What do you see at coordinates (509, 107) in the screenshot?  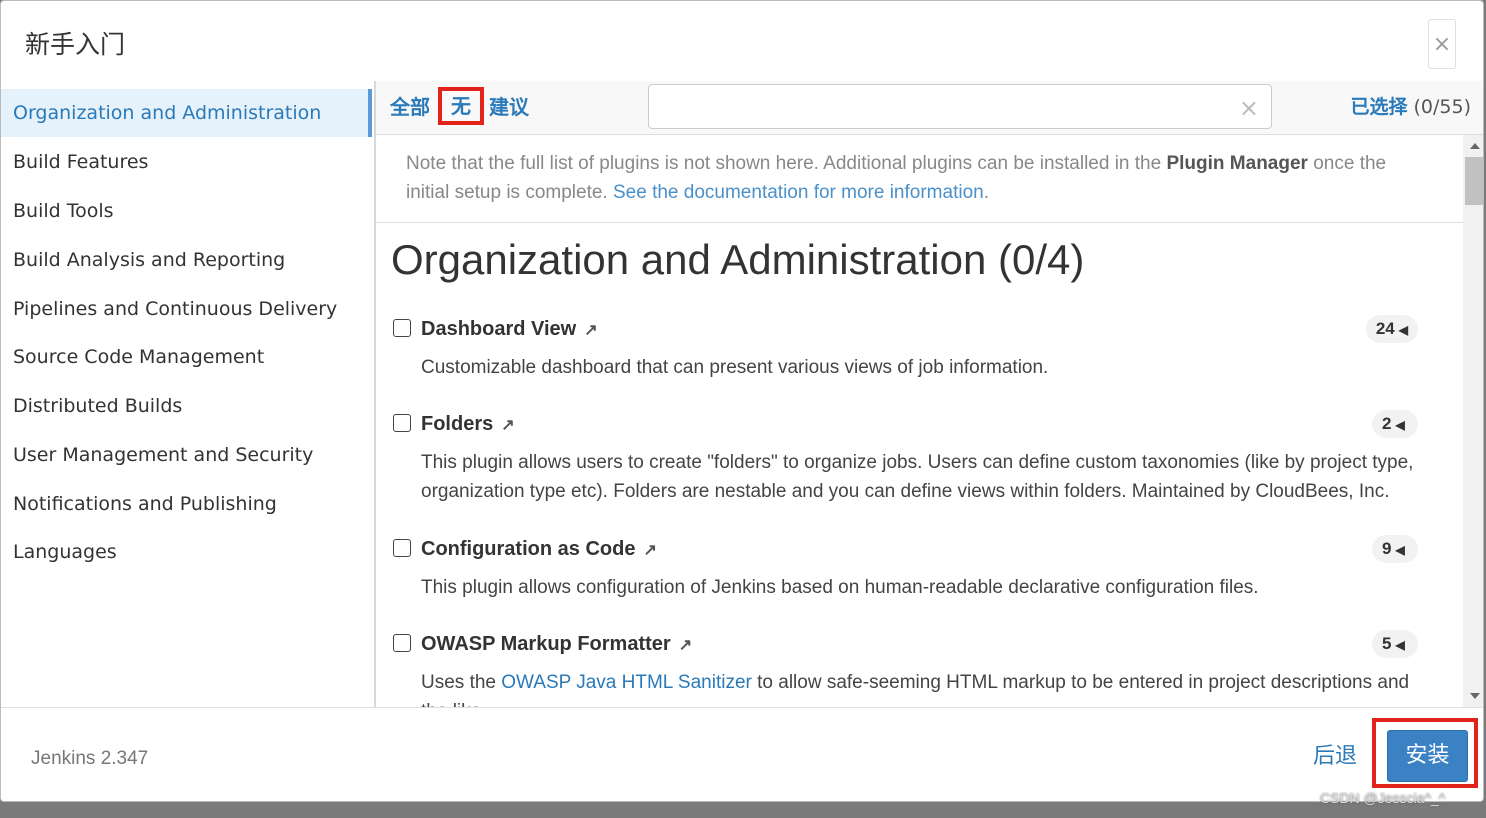 I see `filter-suggested-link: 建议` at bounding box center [509, 107].